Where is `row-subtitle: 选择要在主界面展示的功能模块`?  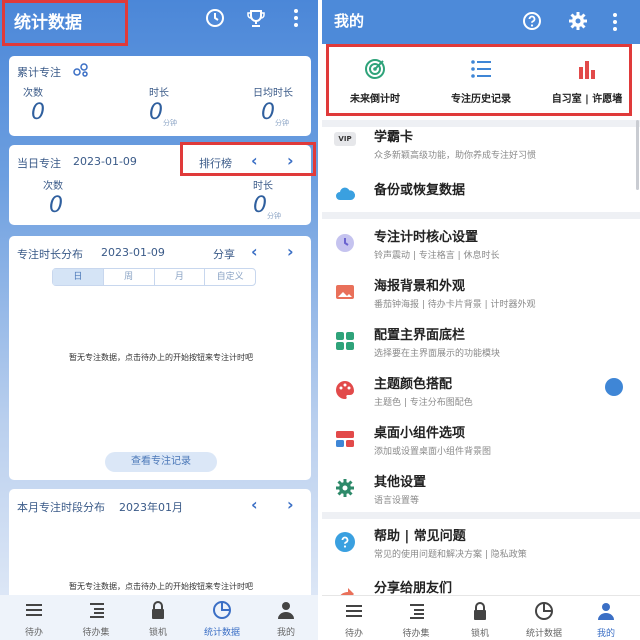 row-subtitle: 选择要在主界面展示的功能模块 is located at coordinates (437, 354).